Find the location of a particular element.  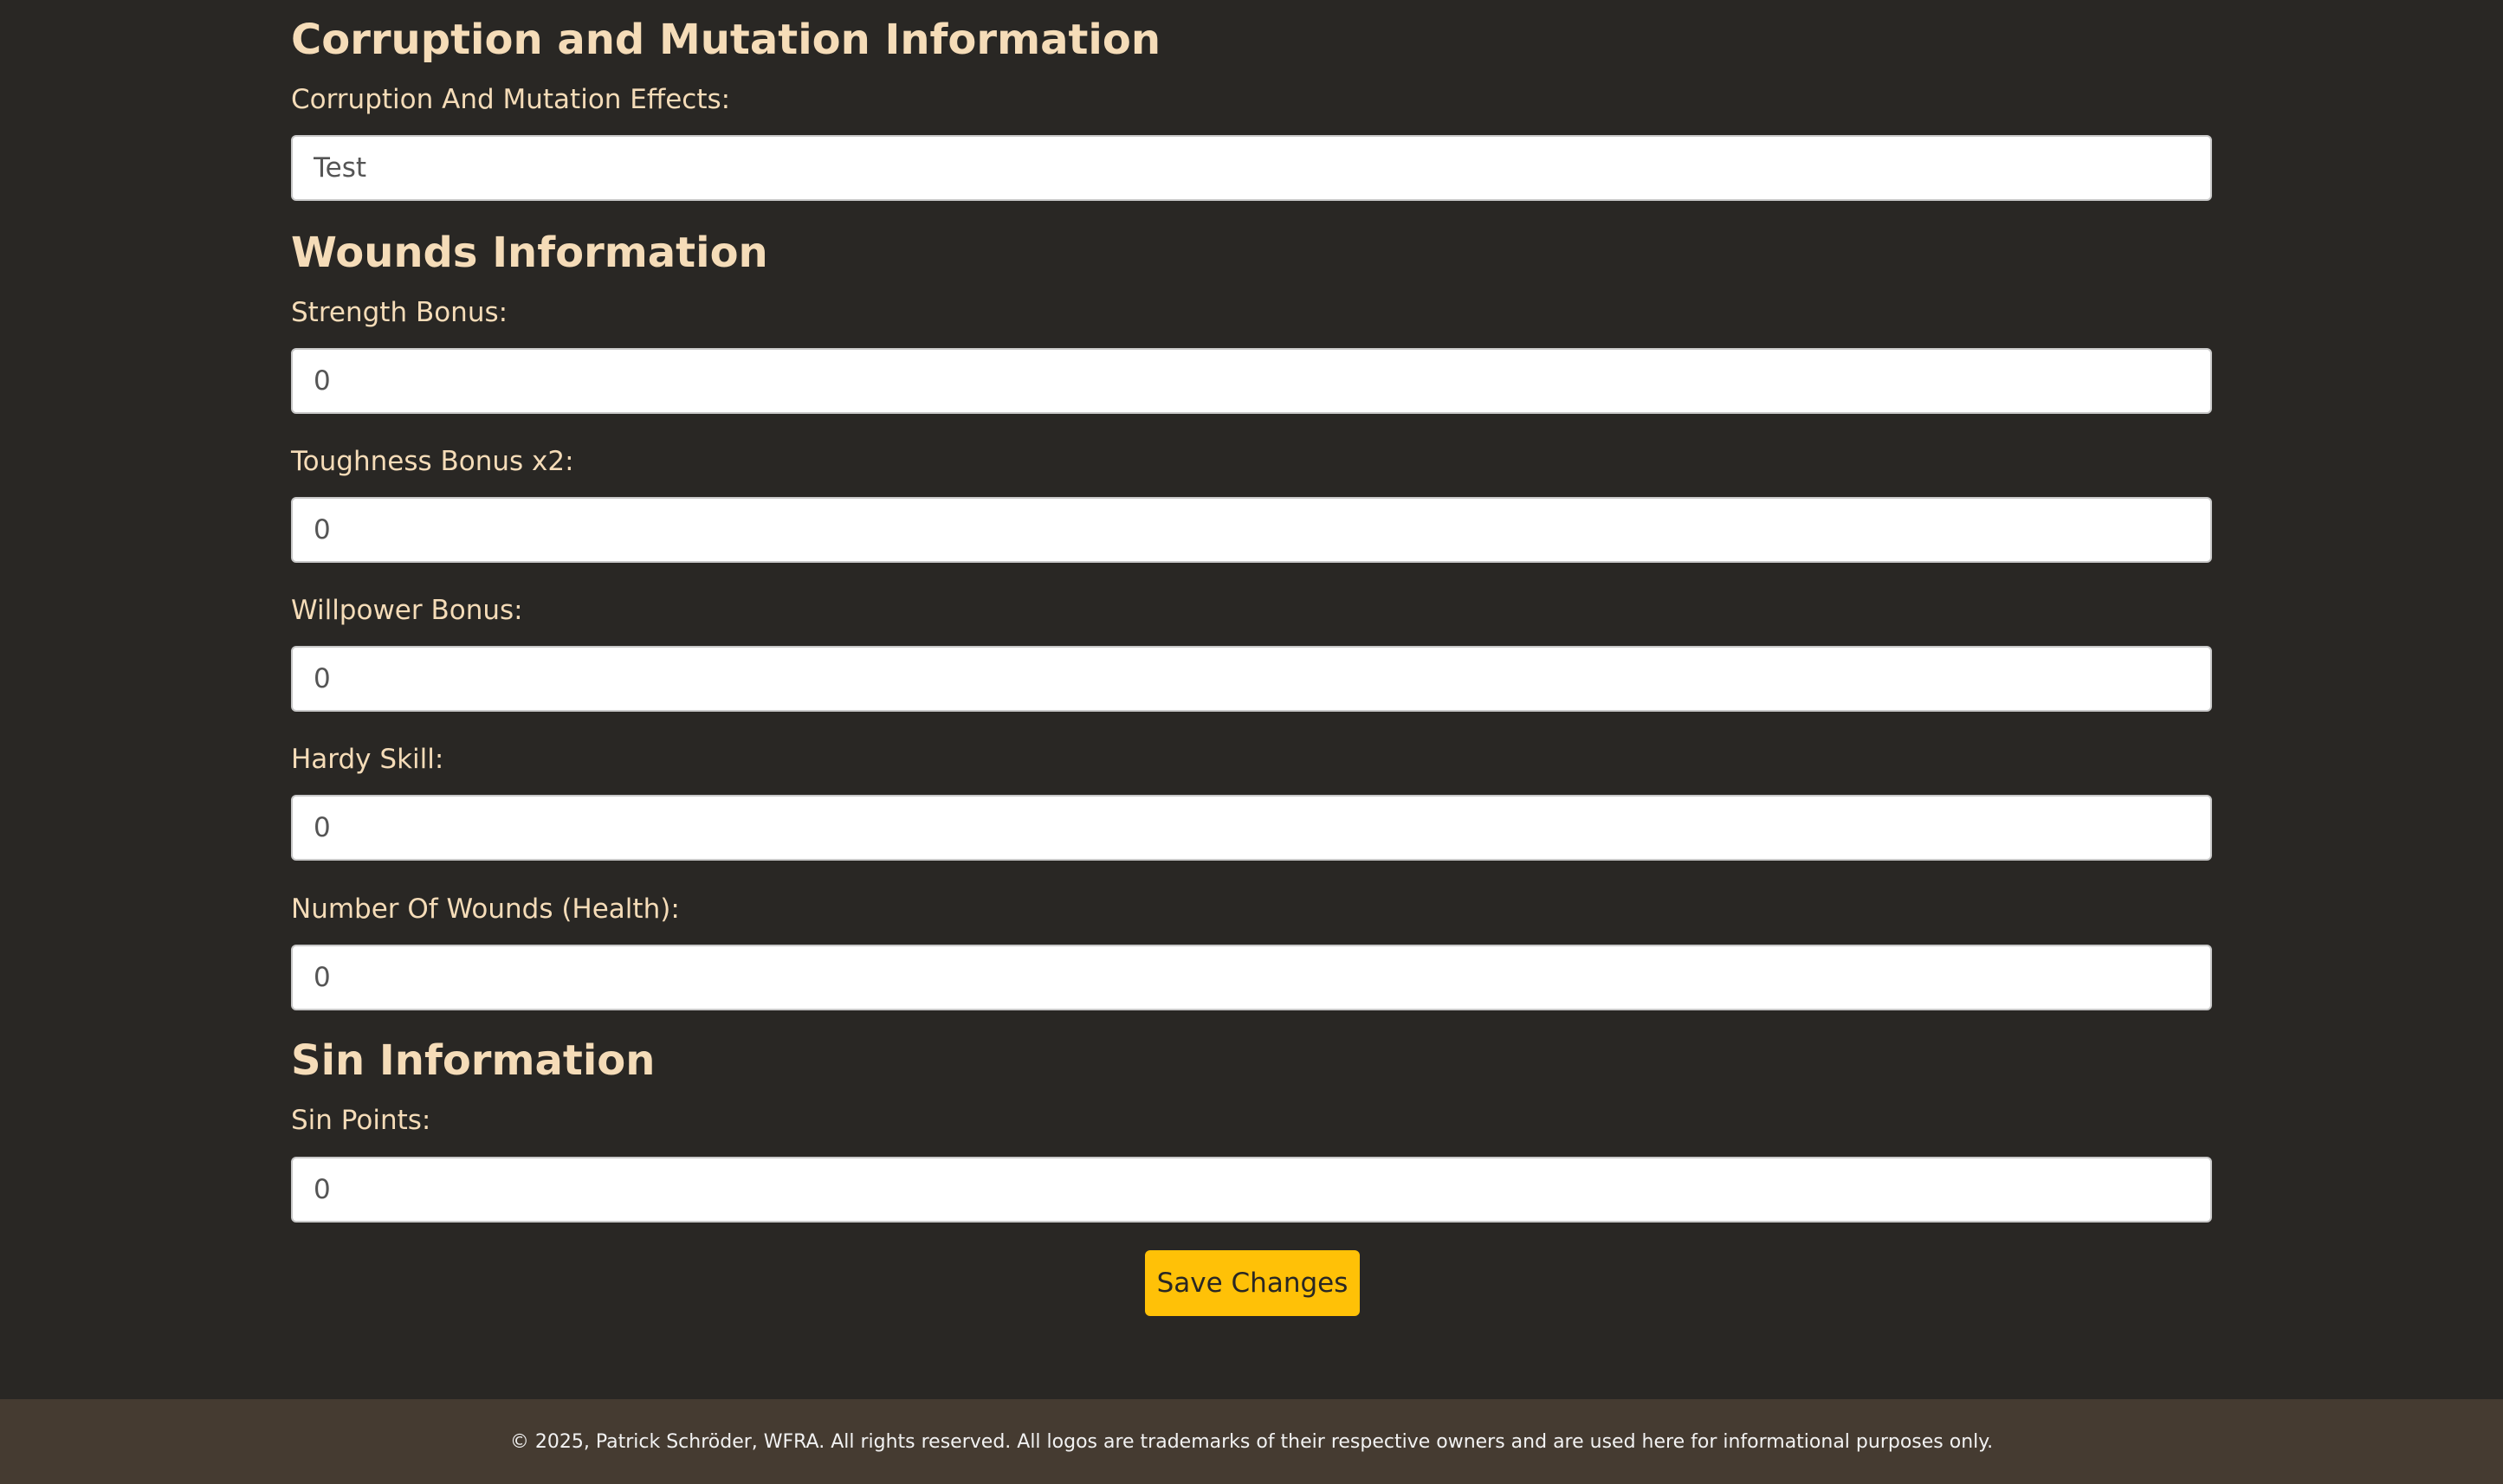

save-changes-button: Save Changes is located at coordinates (1252, 1283).